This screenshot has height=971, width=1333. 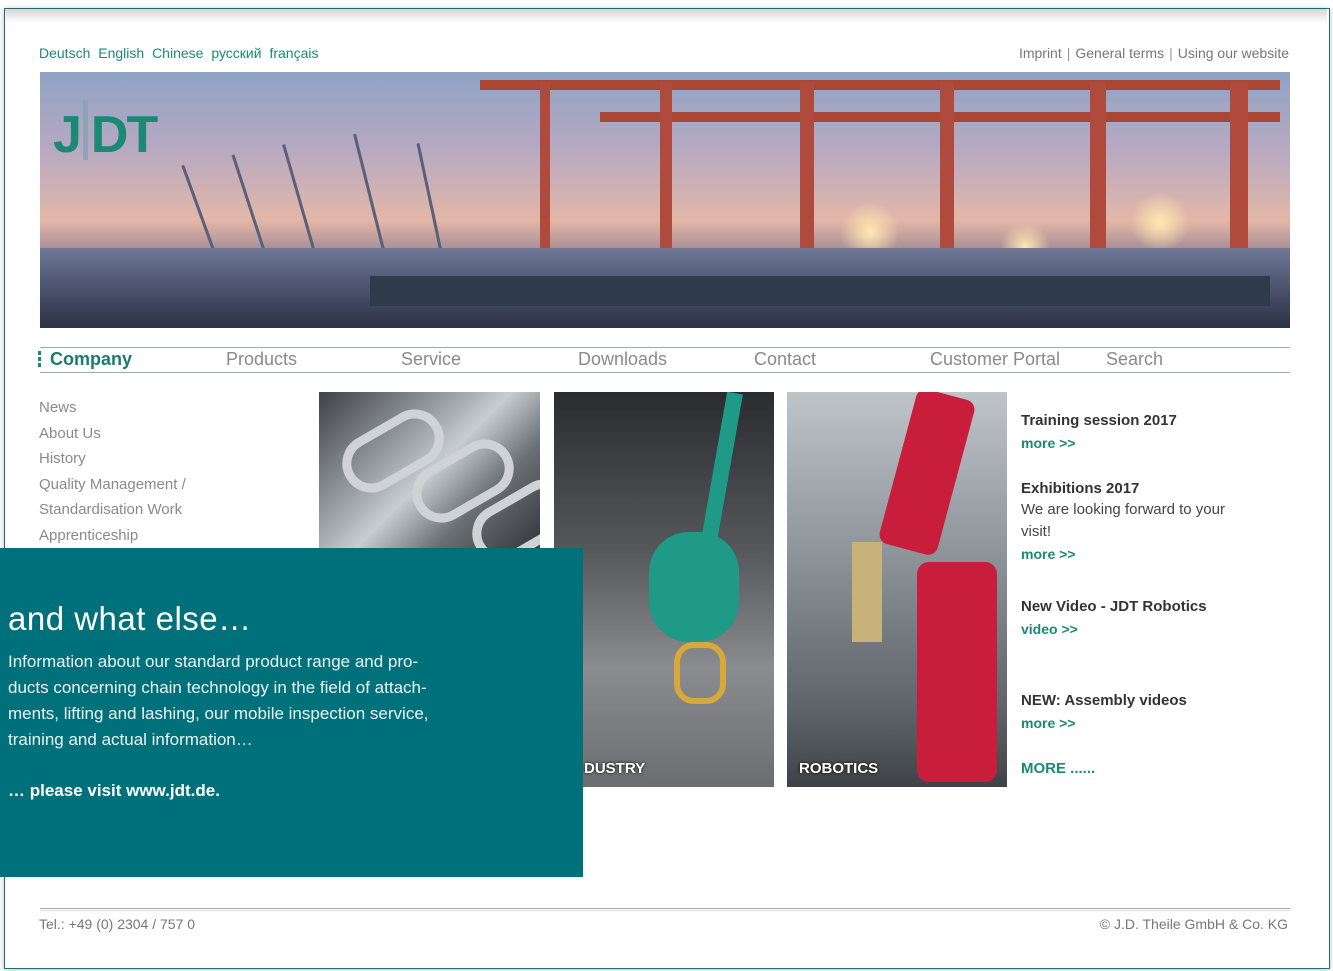 What do you see at coordinates (177, 53) in the screenshot?
I see `lang-chinese: Chinese` at bounding box center [177, 53].